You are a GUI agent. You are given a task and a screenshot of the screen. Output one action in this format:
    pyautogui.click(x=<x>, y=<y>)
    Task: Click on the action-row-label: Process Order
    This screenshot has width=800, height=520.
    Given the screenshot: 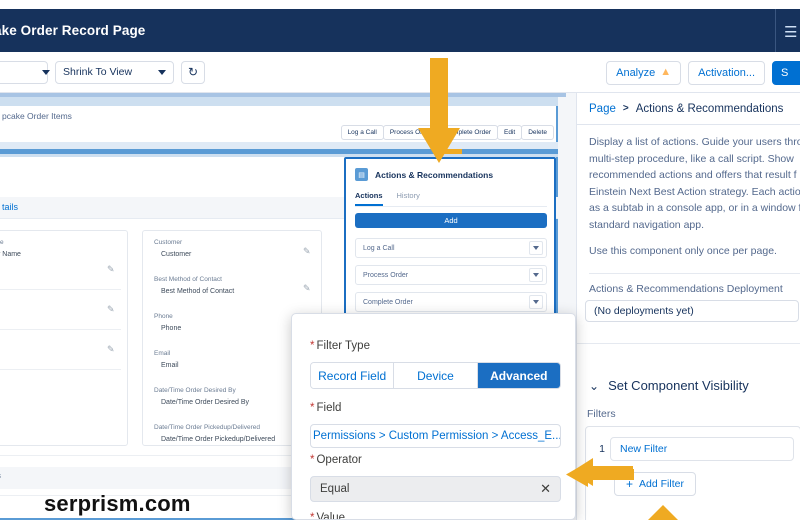 What is the action you would take?
    pyautogui.click(x=386, y=275)
    